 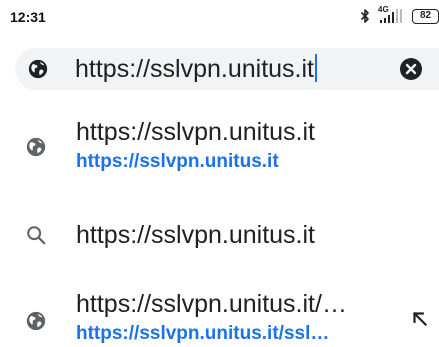 What do you see at coordinates (392, 15) in the screenshot?
I see `signal-icon: 4G` at bounding box center [392, 15].